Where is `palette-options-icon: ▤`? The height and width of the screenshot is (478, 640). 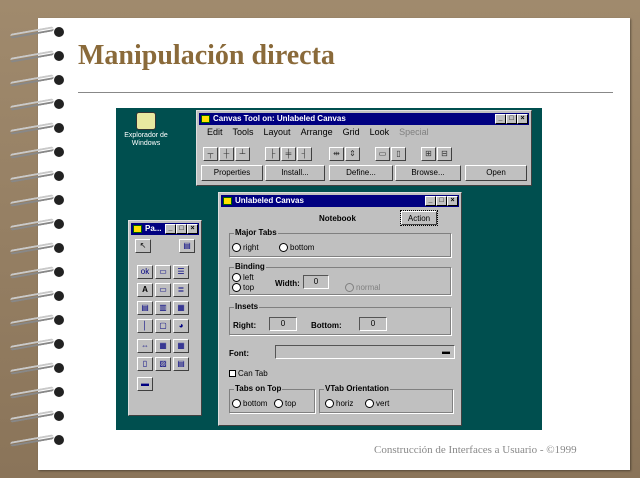 palette-options-icon: ▤ is located at coordinates (187, 246).